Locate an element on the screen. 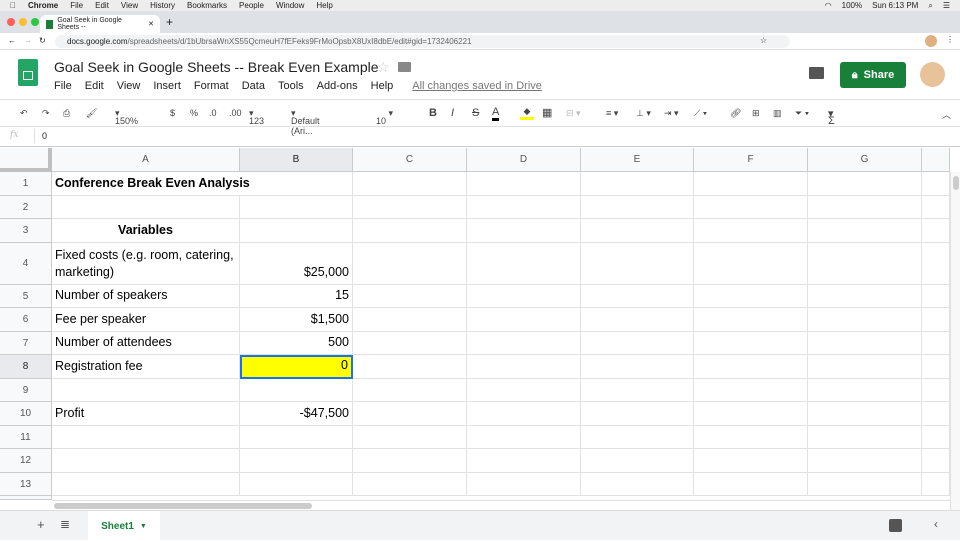 This screenshot has width=960, height=541. cell-F1 is located at coordinates (751, 184).